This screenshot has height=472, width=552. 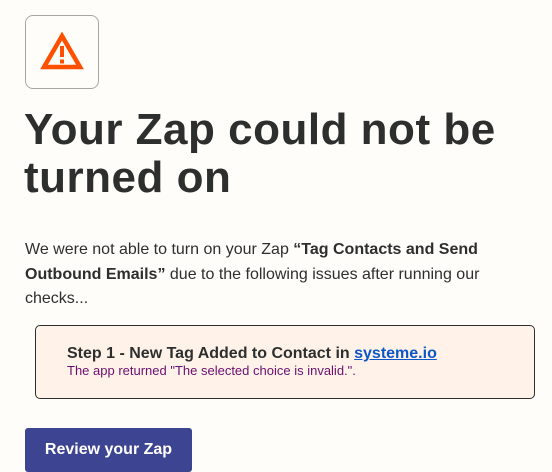 I want to click on step-label: Step 1 - New Tag Added to Contact in, so click(x=211, y=353).